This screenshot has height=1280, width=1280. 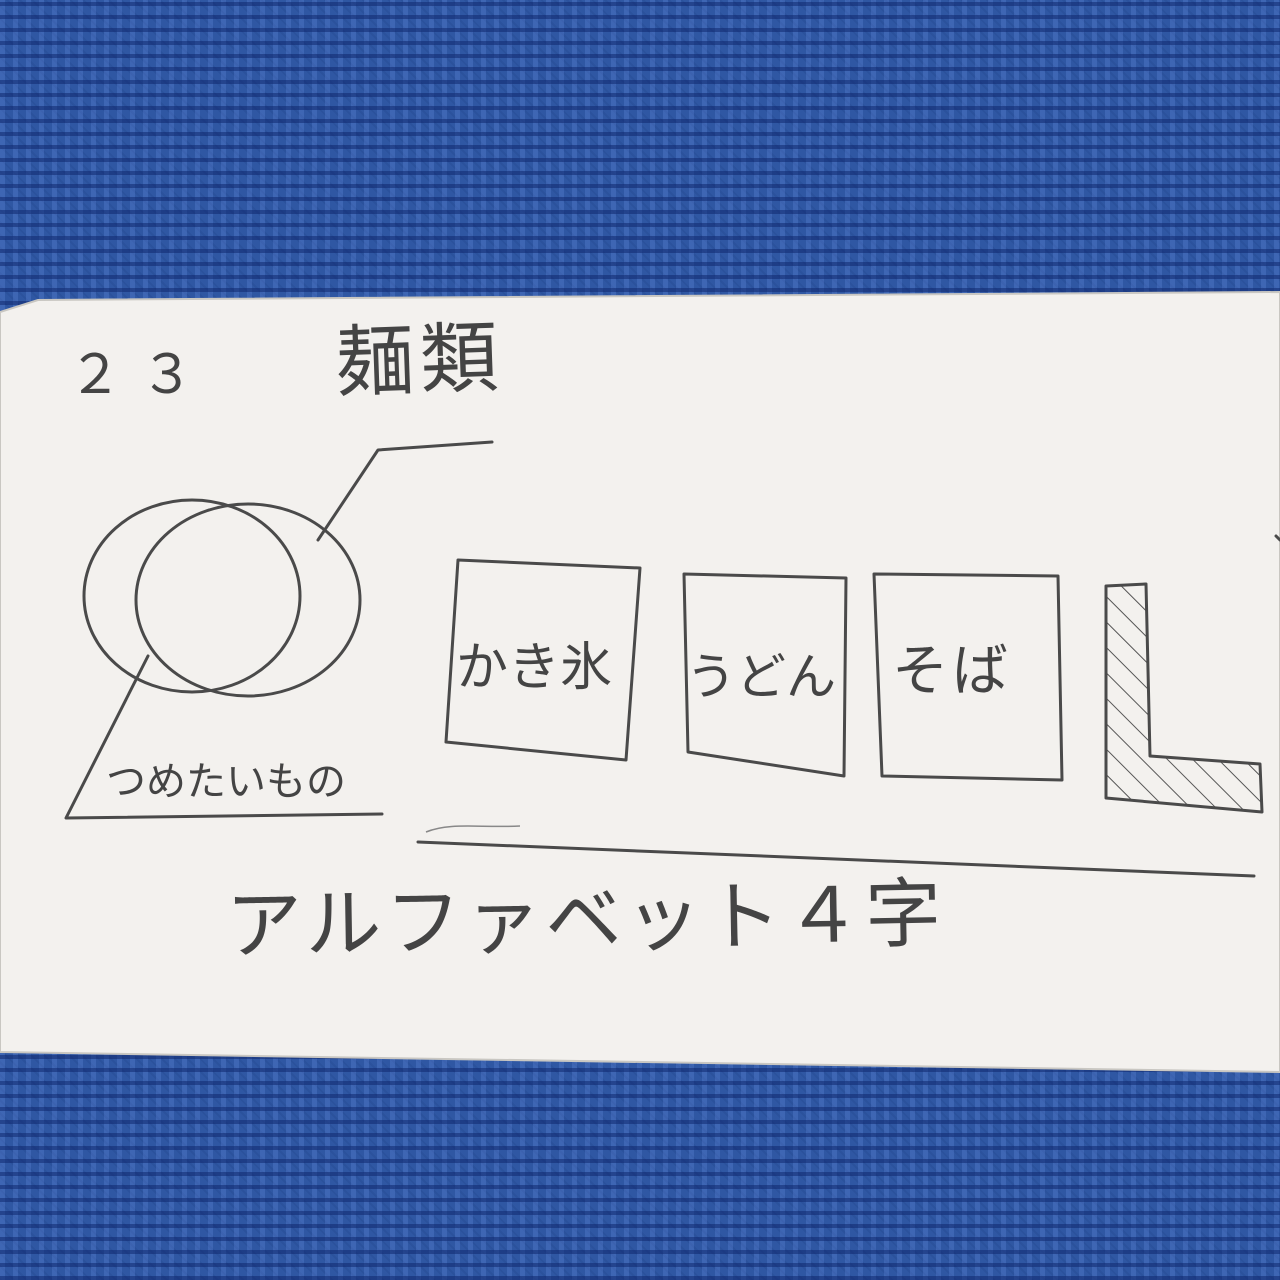 What do you see at coordinates (420, 361) in the screenshot?
I see `puzzle-title: 麺類` at bounding box center [420, 361].